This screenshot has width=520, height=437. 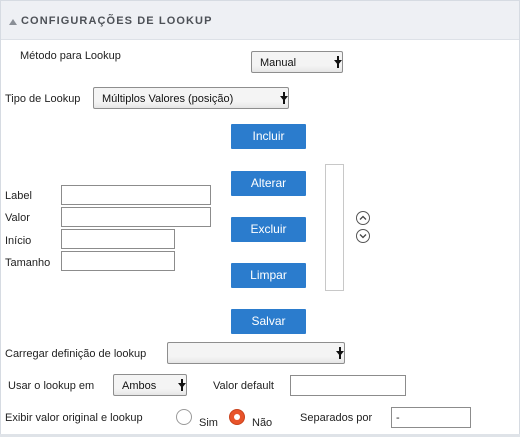 What do you see at coordinates (334, 227) in the screenshot?
I see `lookup-items-listbox` at bounding box center [334, 227].